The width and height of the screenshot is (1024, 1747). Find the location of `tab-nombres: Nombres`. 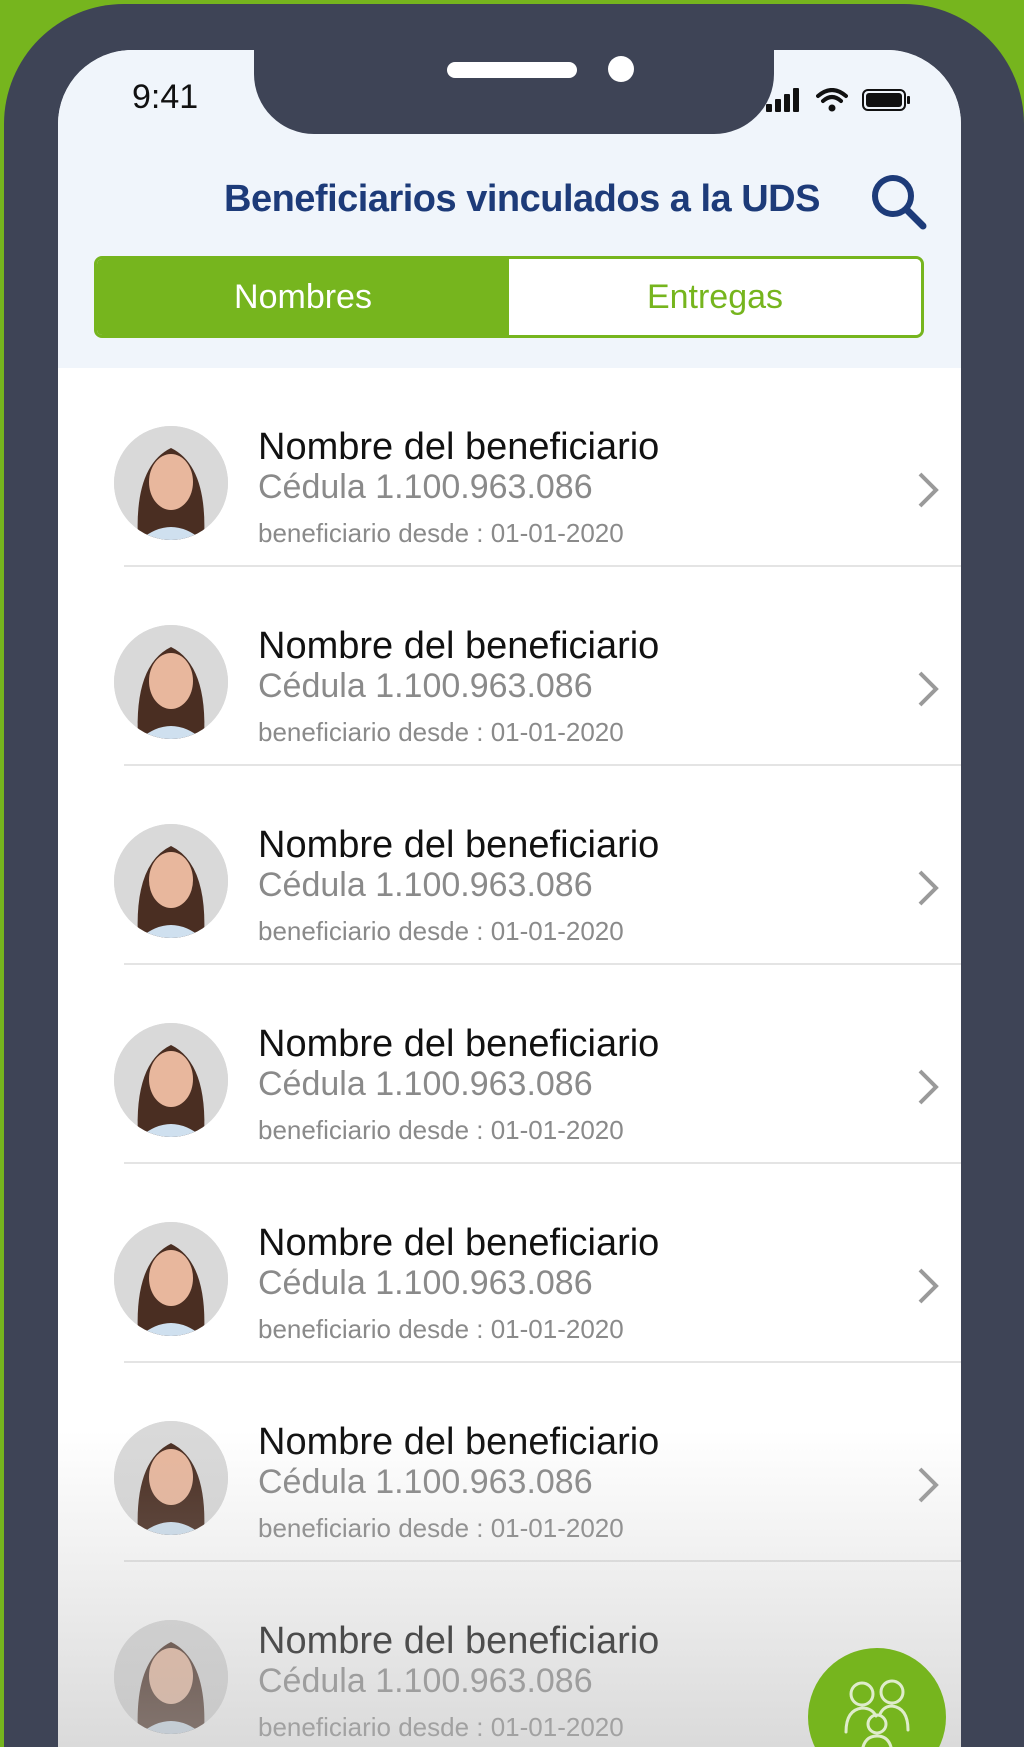

tab-nombres: Nombres is located at coordinates (303, 297).